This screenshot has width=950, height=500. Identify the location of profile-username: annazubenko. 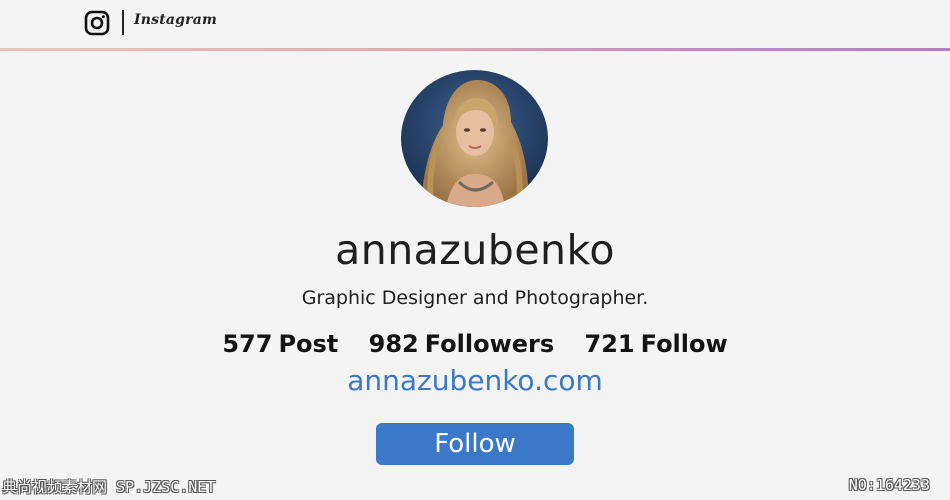
(475, 250).